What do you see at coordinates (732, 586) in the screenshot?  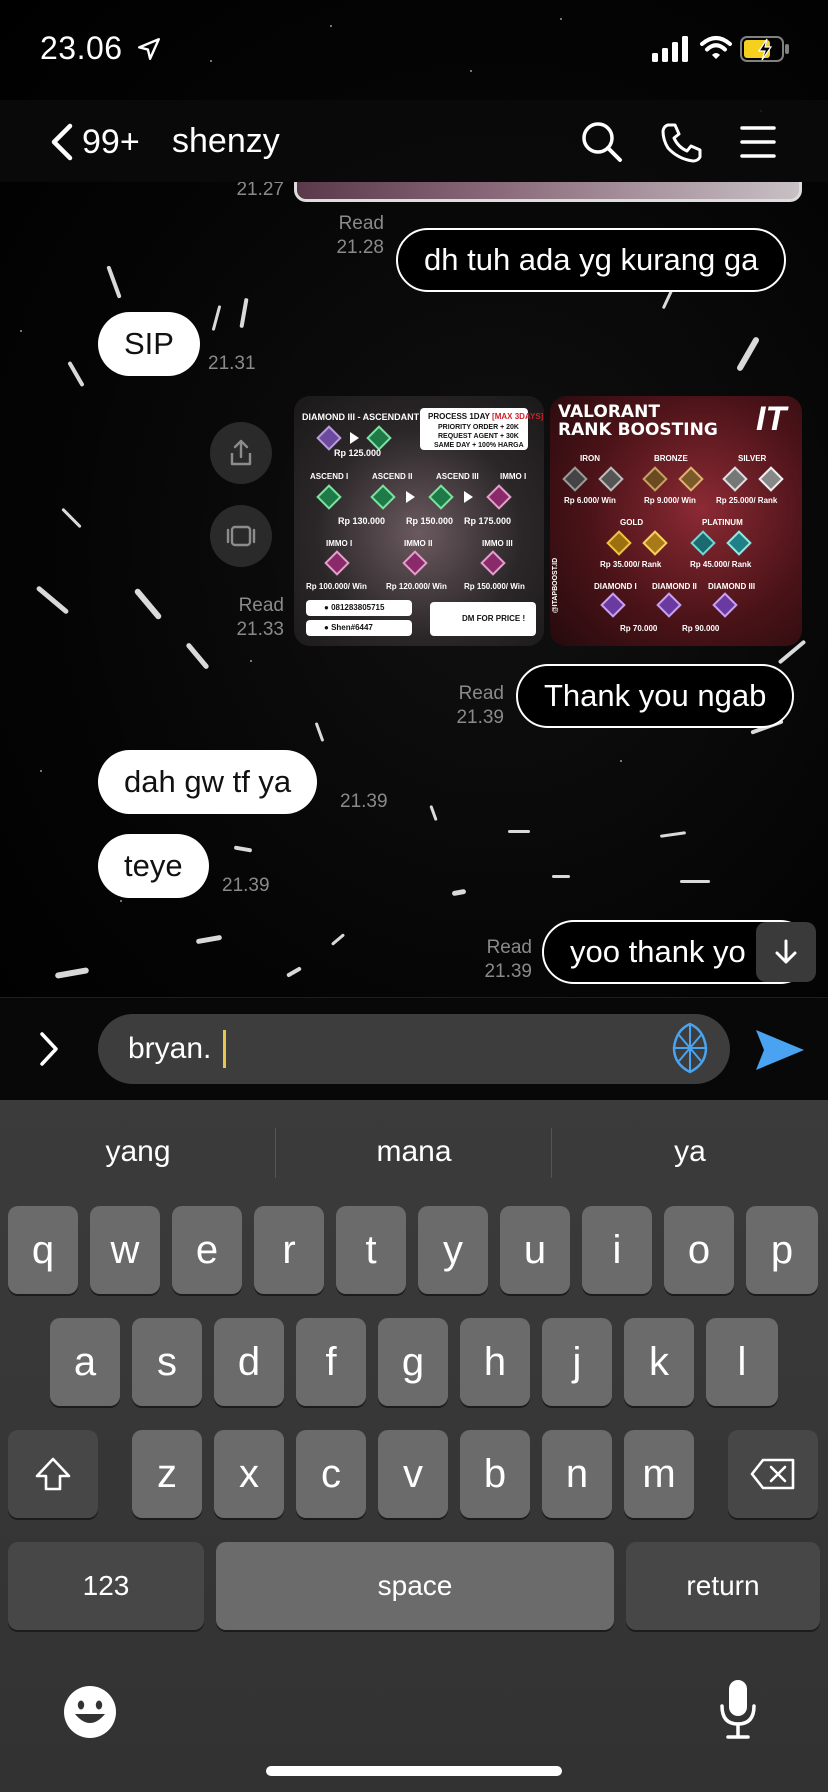 I see `promo-text: DIAMOND III` at bounding box center [732, 586].